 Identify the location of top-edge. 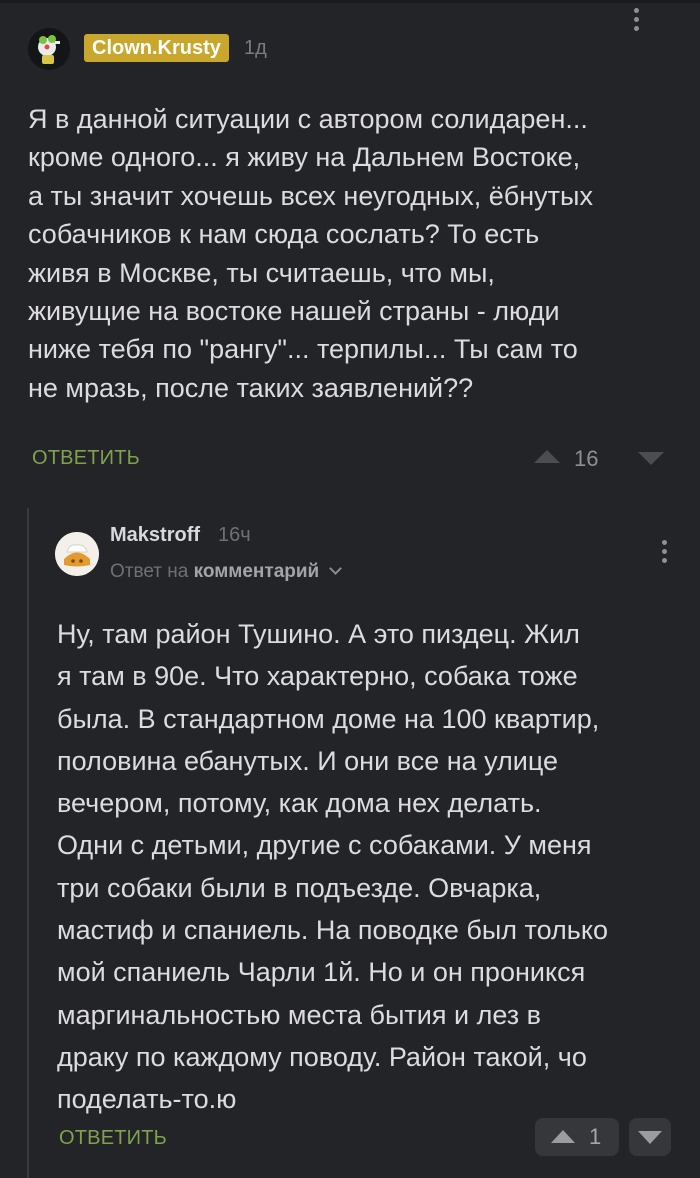
(350, 1).